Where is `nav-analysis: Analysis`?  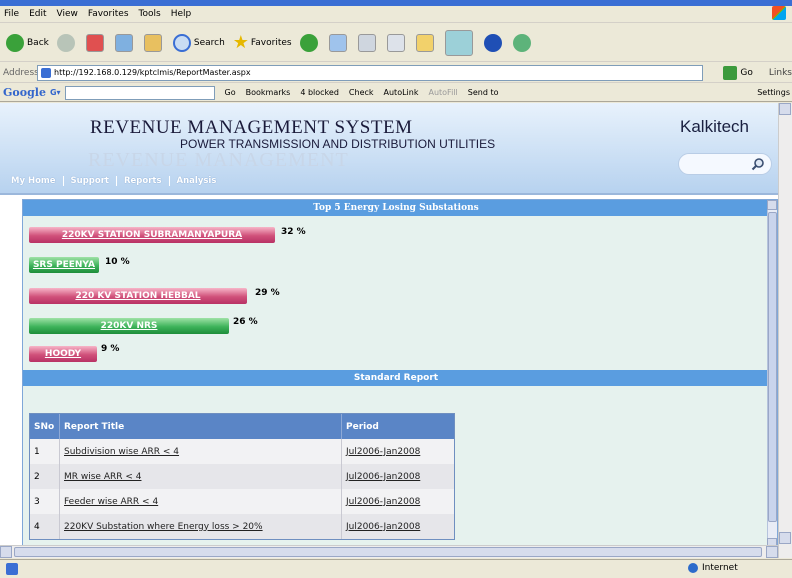
nav-analysis: Analysis is located at coordinates (197, 181).